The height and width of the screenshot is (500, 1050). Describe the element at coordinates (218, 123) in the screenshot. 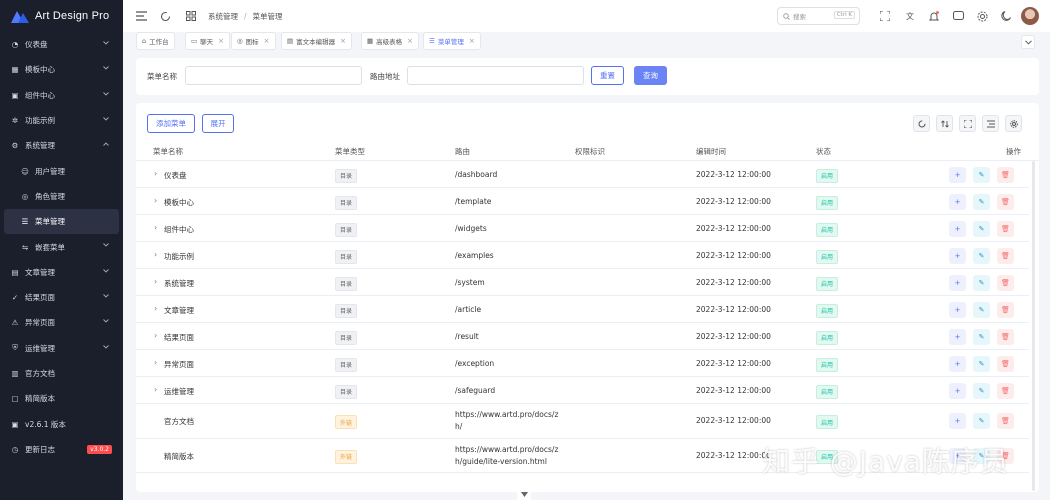

I see `expand-all-button: 展开` at that location.